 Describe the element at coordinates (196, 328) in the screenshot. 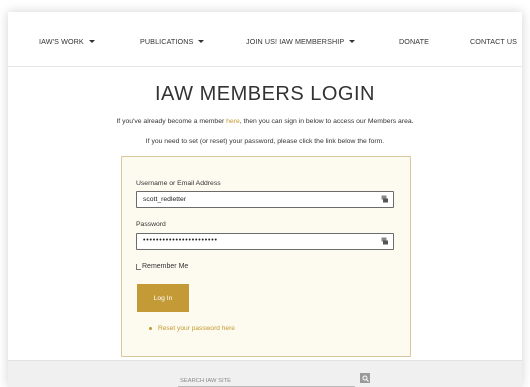

I see `reset-password-link: Reset your password here` at that location.